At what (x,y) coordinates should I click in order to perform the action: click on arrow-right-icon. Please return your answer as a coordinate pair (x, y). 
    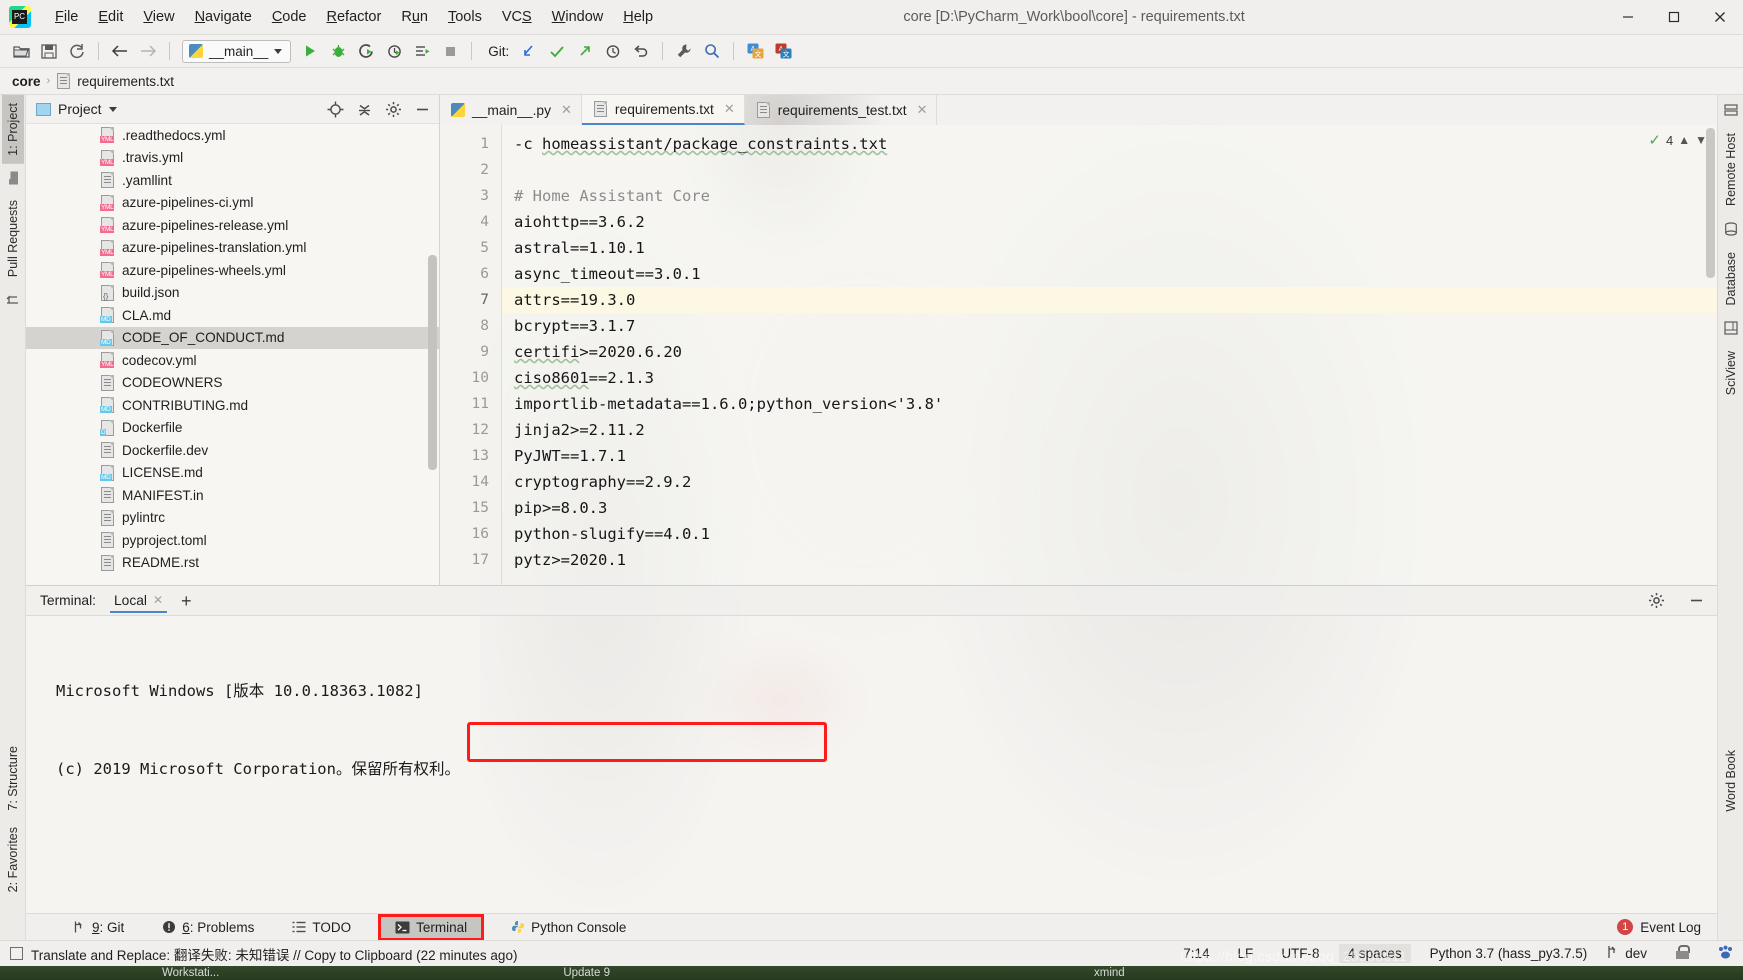
    Looking at the image, I should click on (148, 51).